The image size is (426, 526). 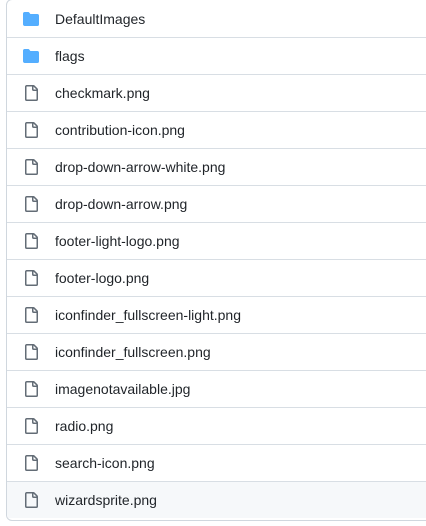 I want to click on list-item: contribution-icon.png, so click(x=216, y=129).